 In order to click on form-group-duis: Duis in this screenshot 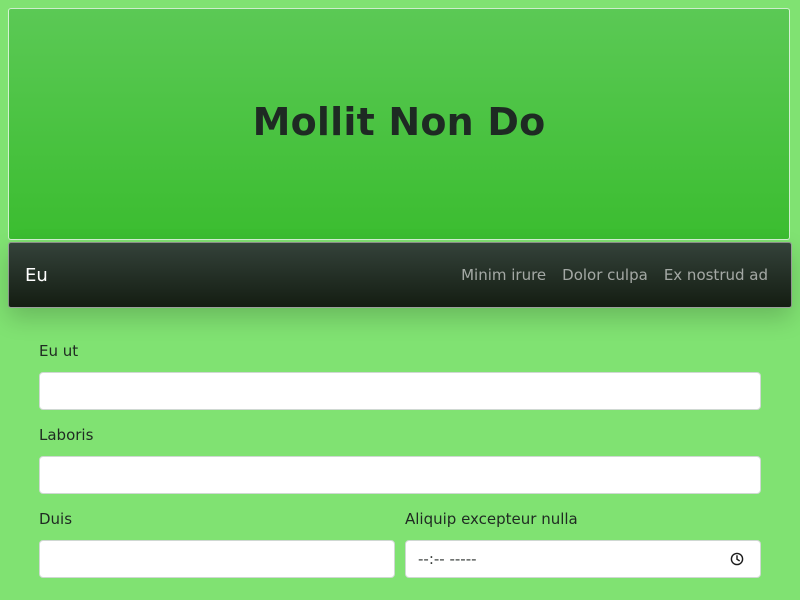, I will do `click(217, 543)`.